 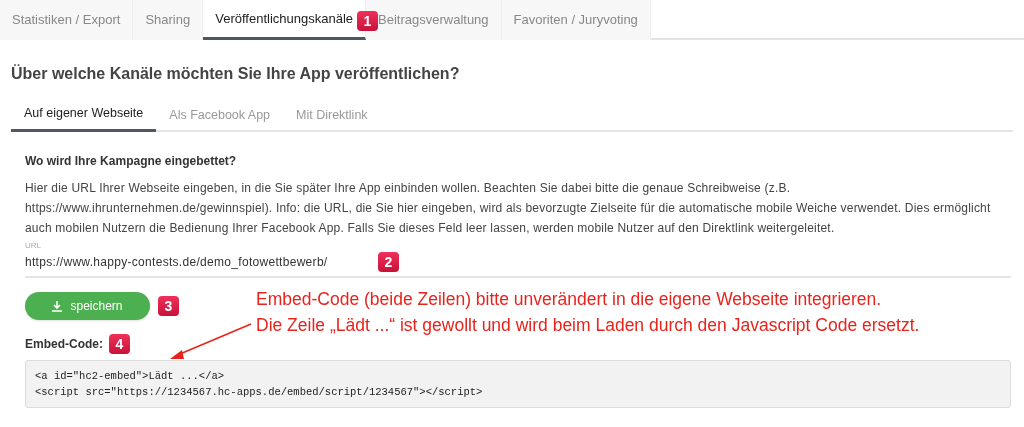 I want to click on subtab: Mit Direktlink, so click(x=332, y=115).